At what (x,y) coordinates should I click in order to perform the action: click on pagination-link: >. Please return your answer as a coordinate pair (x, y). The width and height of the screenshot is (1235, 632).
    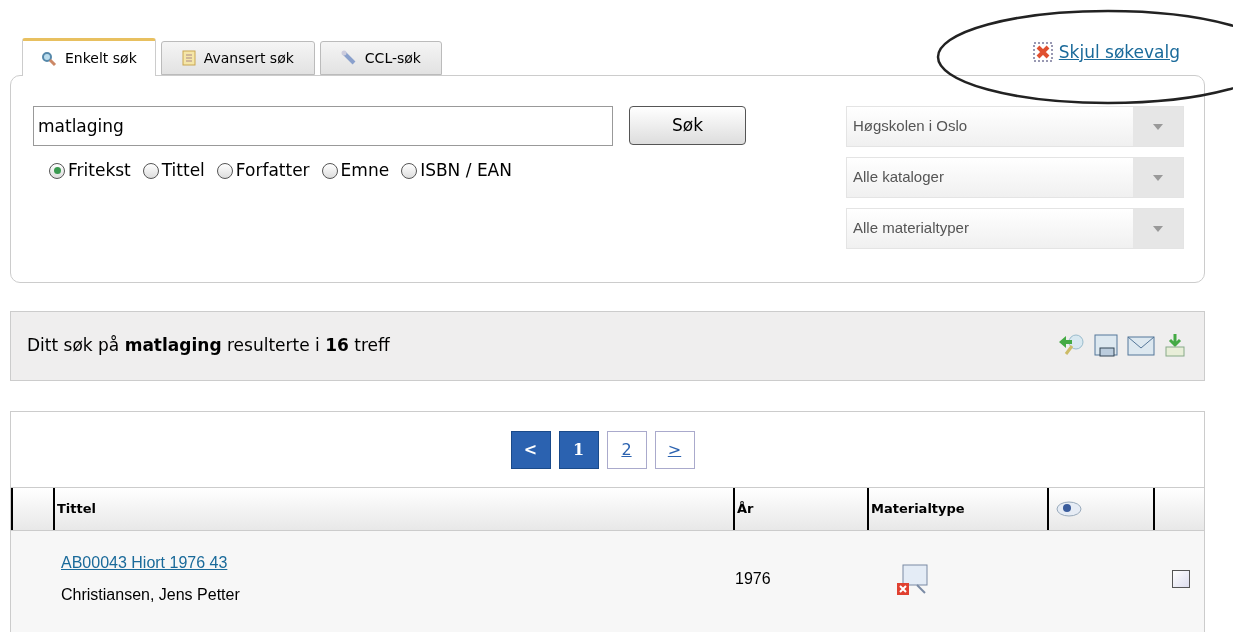
    Looking at the image, I should click on (674, 449).